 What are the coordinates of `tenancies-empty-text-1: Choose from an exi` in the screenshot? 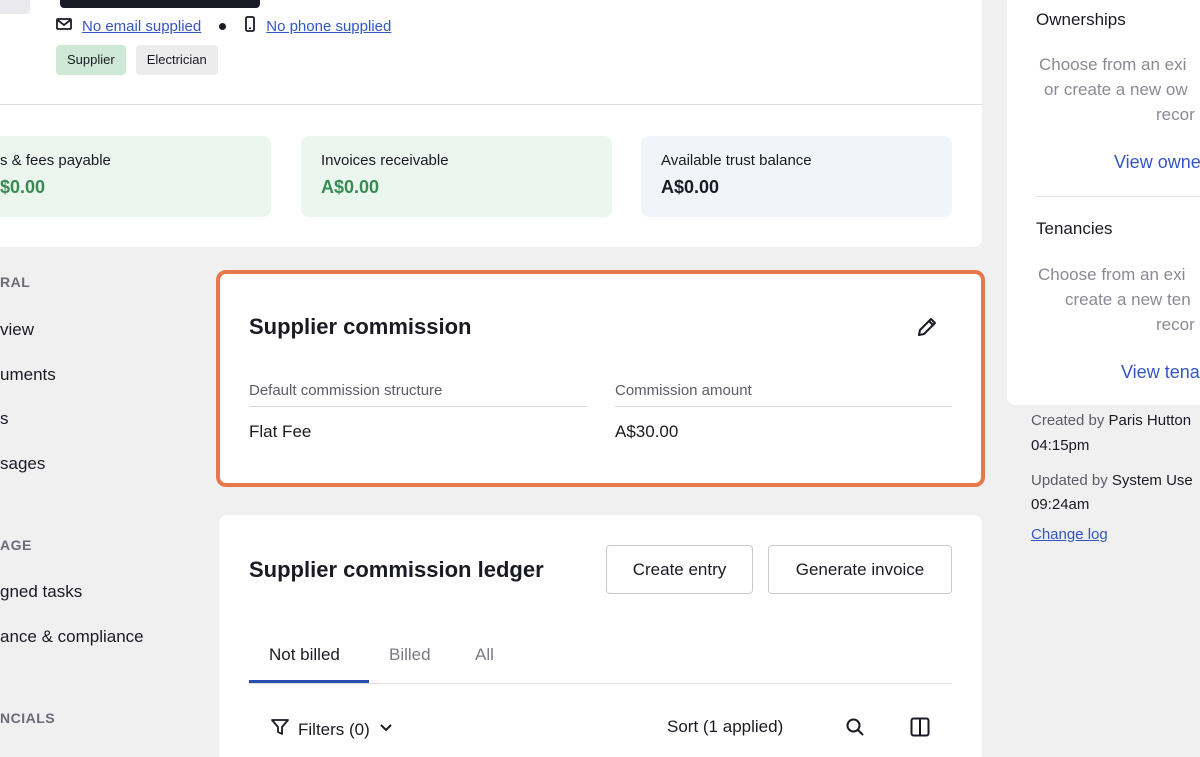 It's located at (1112, 274).